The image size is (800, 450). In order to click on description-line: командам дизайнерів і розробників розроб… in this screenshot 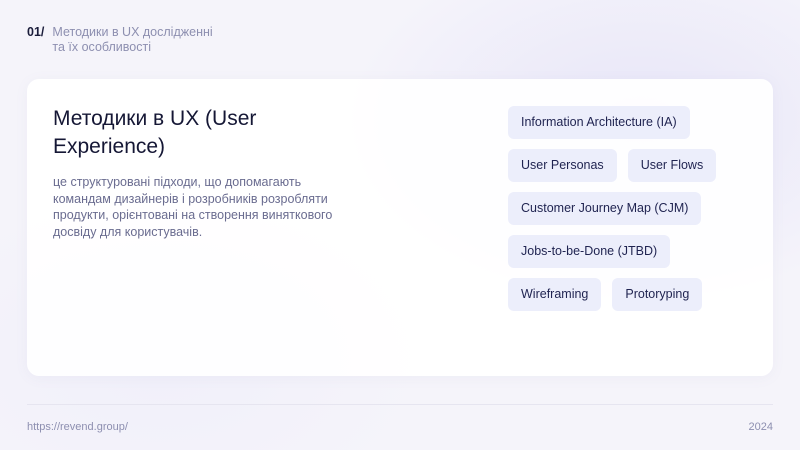, I will do `click(190, 198)`.